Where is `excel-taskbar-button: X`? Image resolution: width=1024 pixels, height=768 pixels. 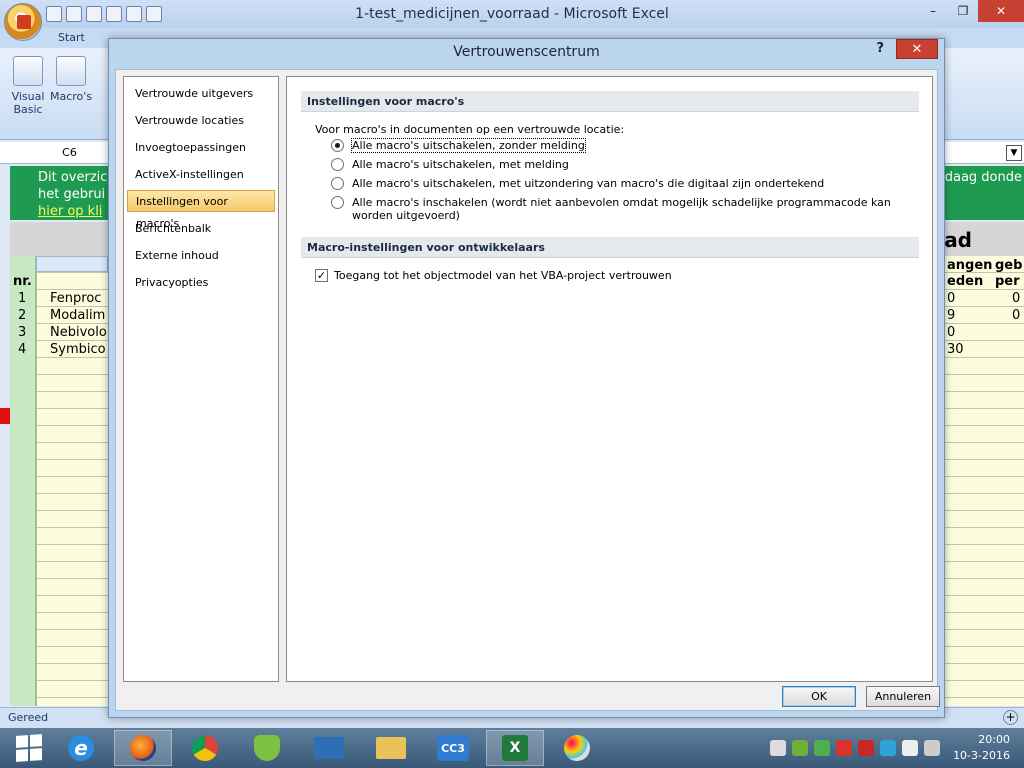 excel-taskbar-button: X is located at coordinates (515, 748).